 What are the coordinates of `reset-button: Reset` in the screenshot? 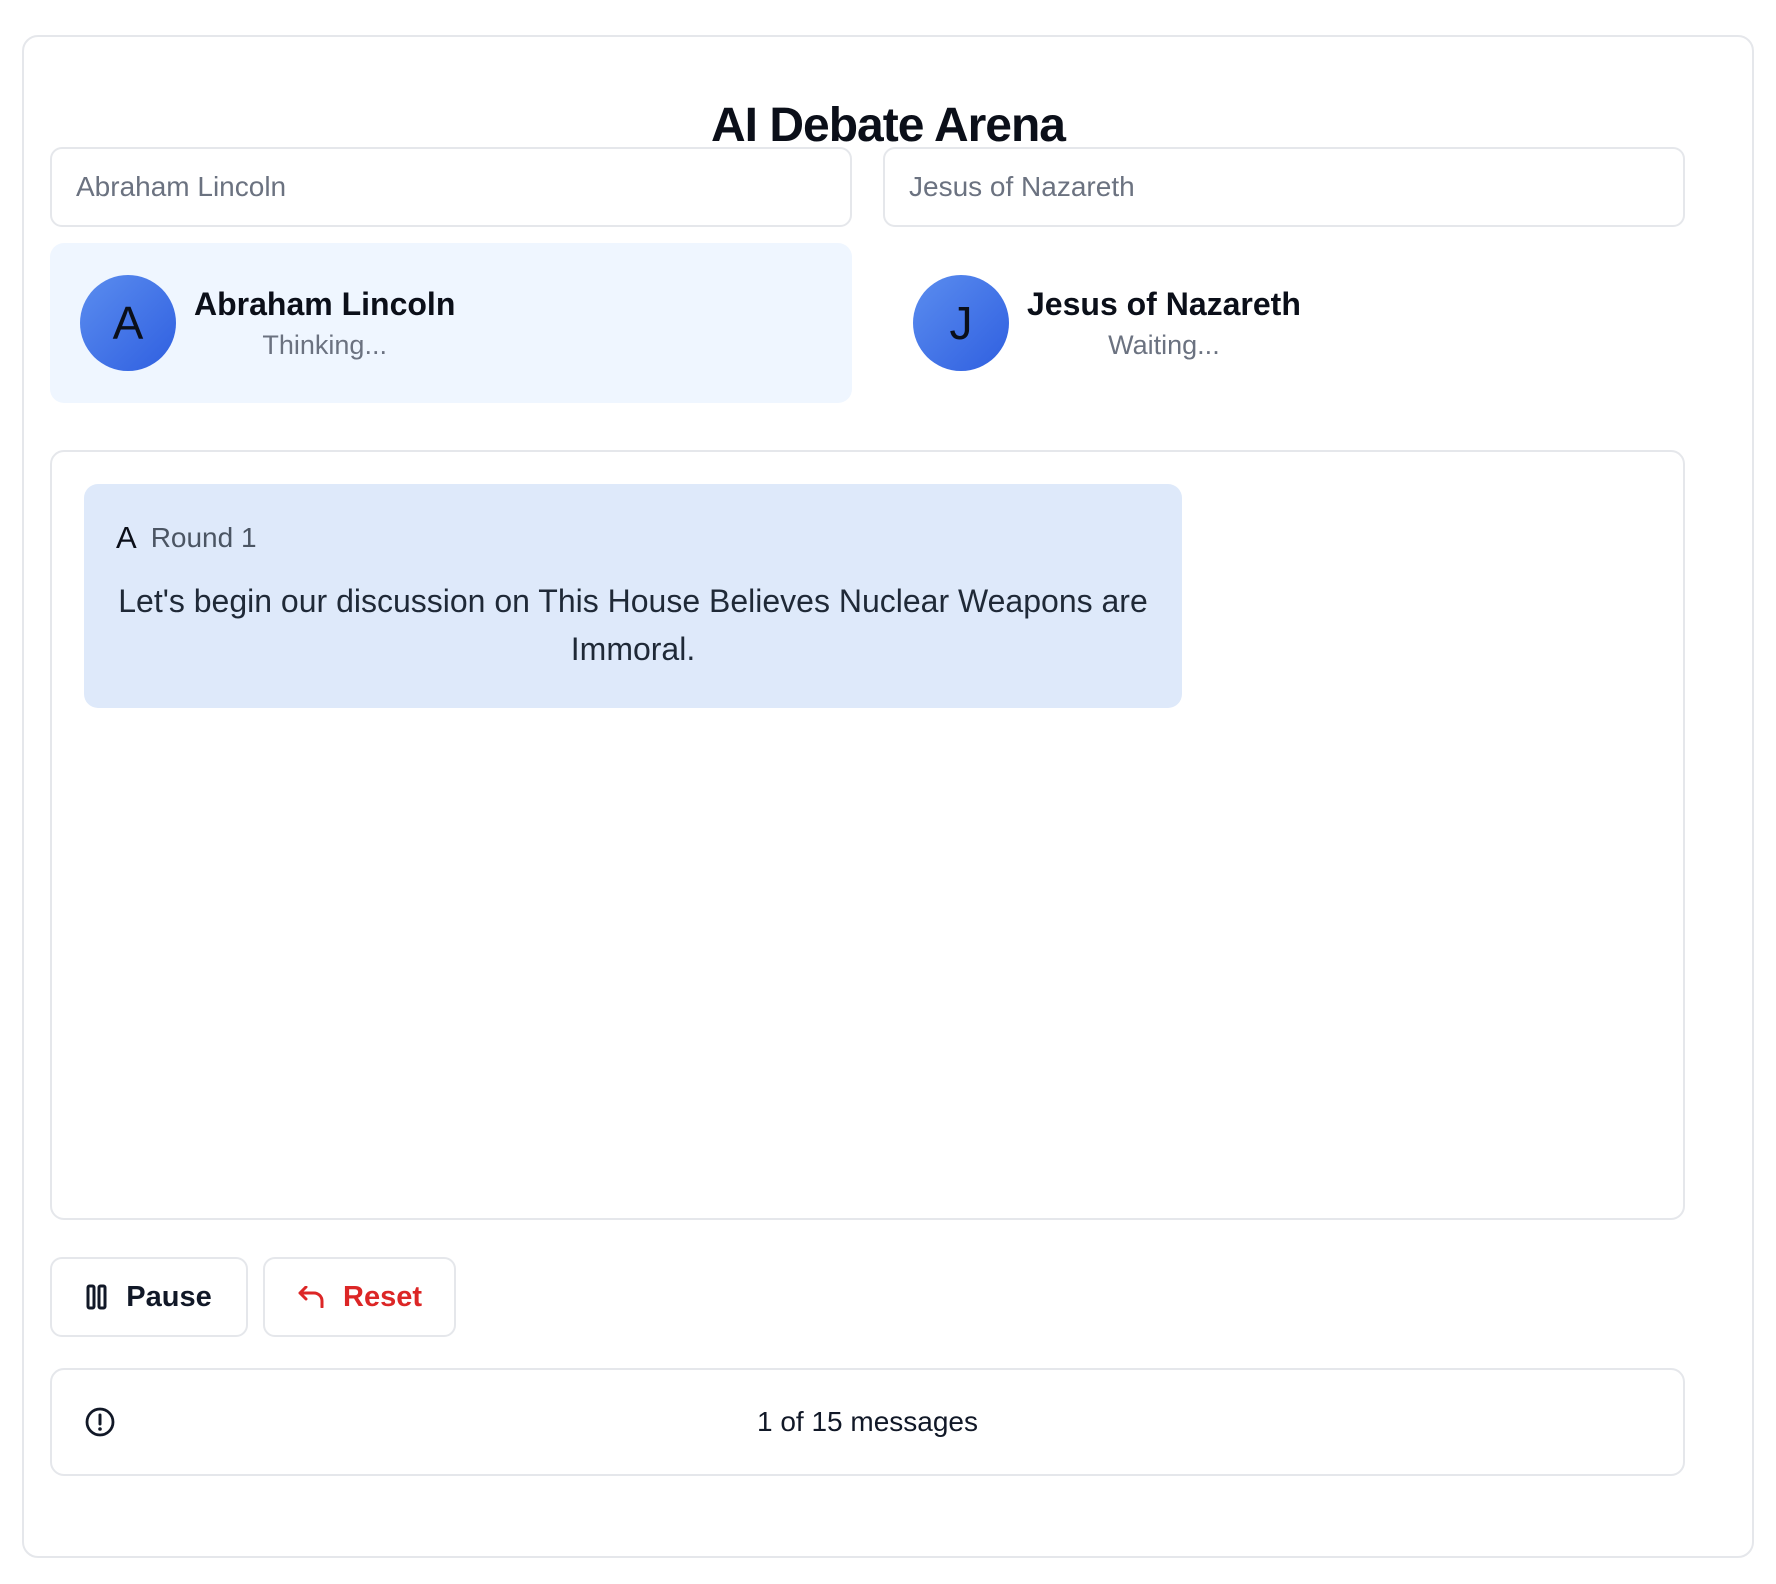 It's located at (359, 1297).